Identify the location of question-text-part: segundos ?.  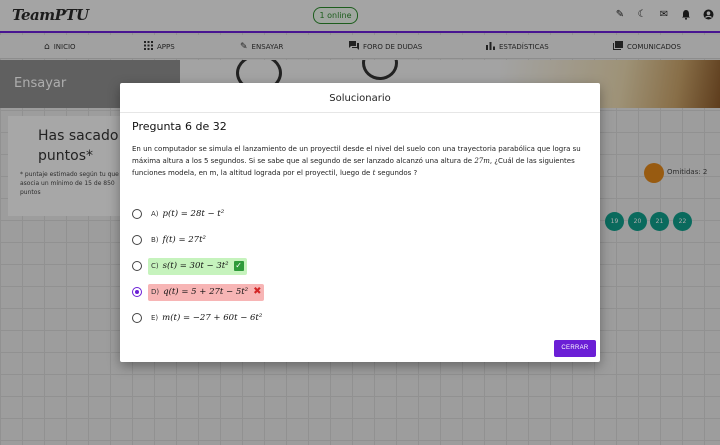
(396, 173).